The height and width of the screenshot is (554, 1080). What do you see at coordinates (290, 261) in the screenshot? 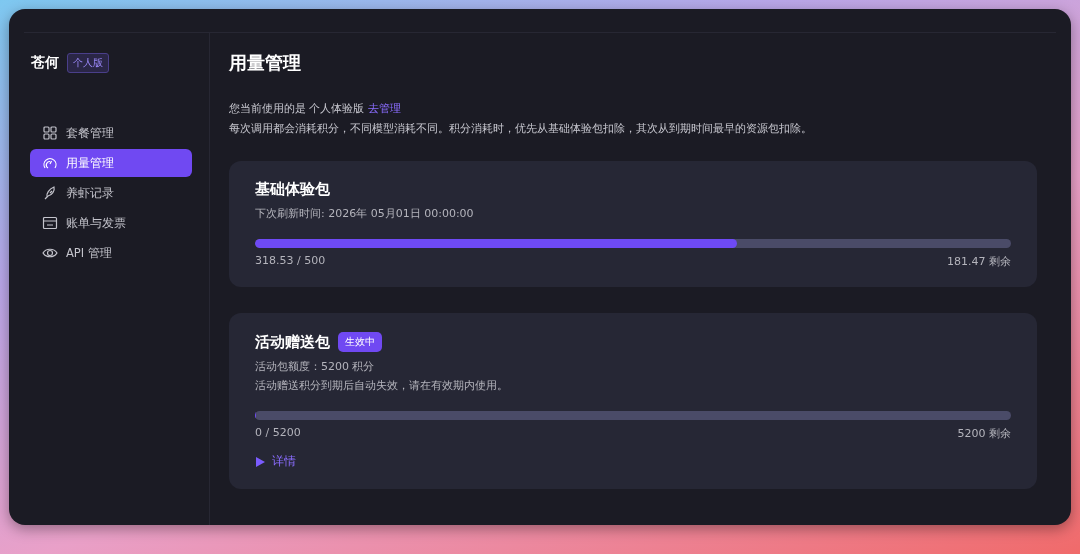
I see `used-amount: 318.53 / 500` at bounding box center [290, 261].